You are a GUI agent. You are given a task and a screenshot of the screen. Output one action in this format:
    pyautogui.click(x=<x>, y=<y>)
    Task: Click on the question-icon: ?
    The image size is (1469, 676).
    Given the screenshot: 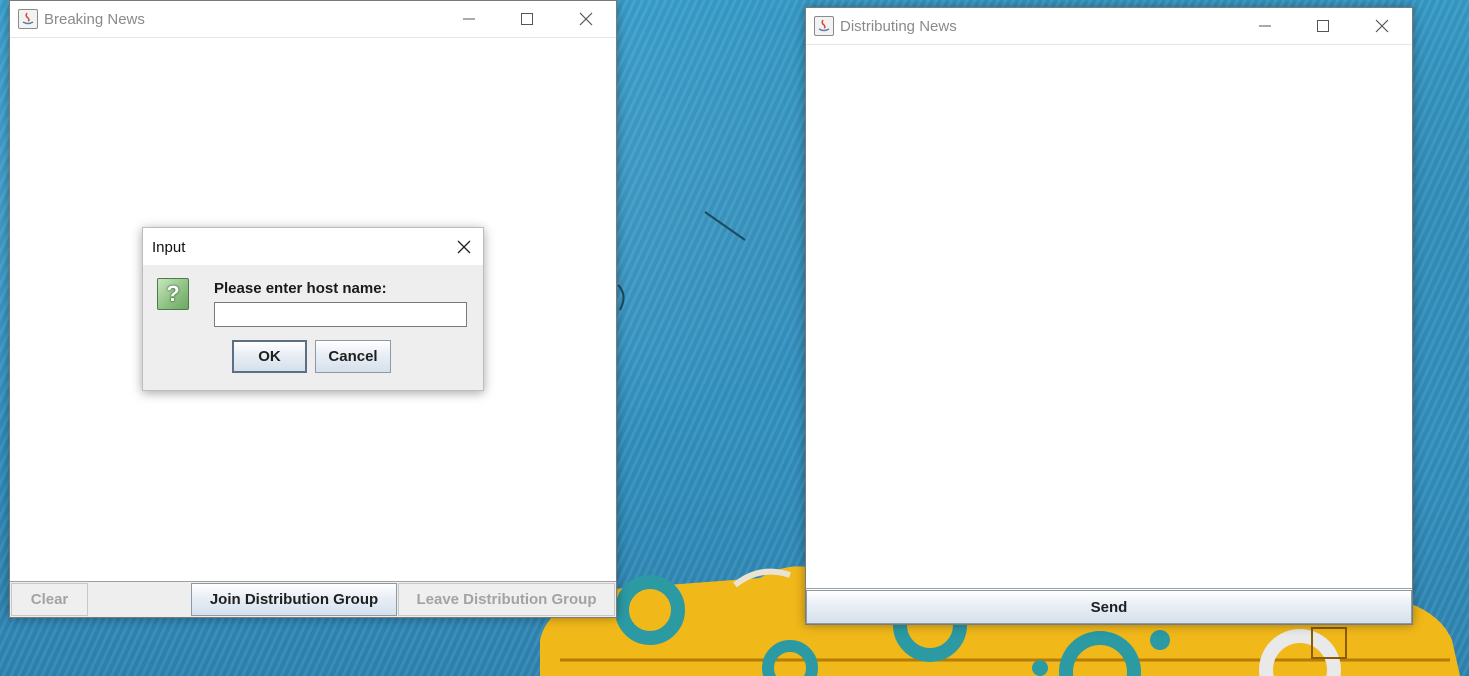 What is the action you would take?
    pyautogui.click(x=173, y=294)
    